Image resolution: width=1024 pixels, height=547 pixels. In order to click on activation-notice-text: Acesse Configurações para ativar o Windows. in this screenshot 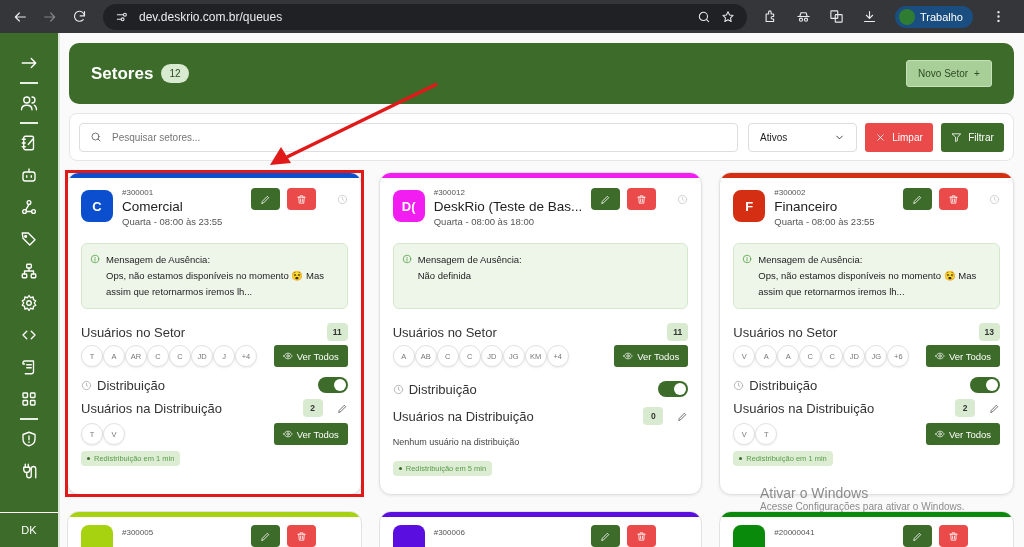, I will do `click(862, 506)`.